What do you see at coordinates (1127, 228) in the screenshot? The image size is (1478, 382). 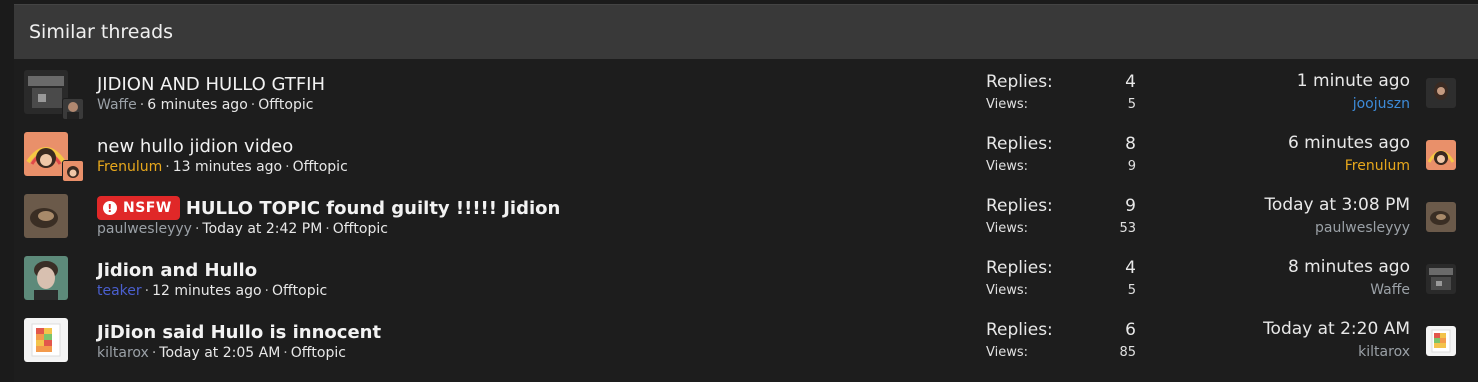 I see `views-count: 53` at bounding box center [1127, 228].